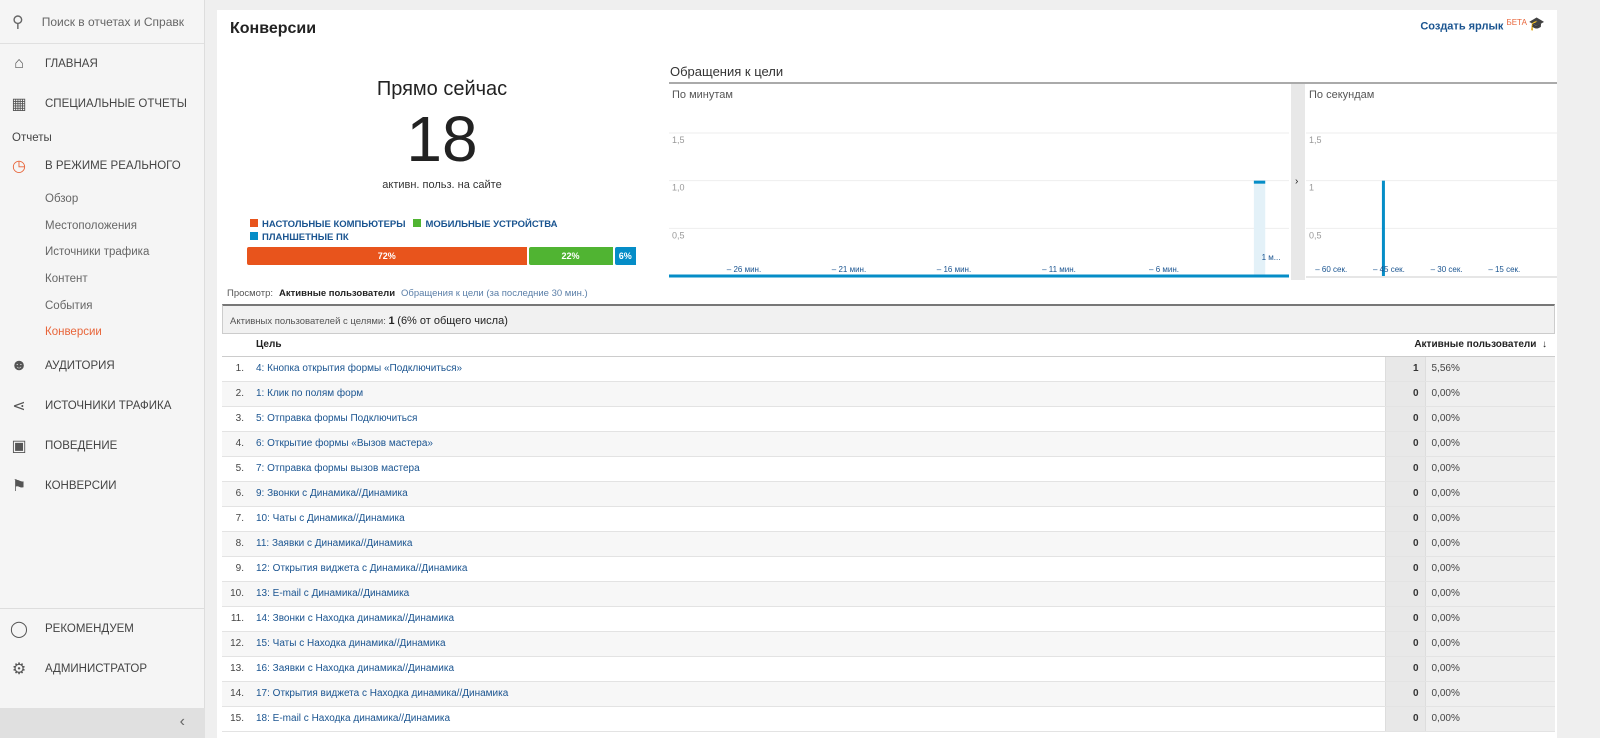 The height and width of the screenshot is (738, 1600). I want to click on nav-realtime-sub: Контент, so click(102, 279).